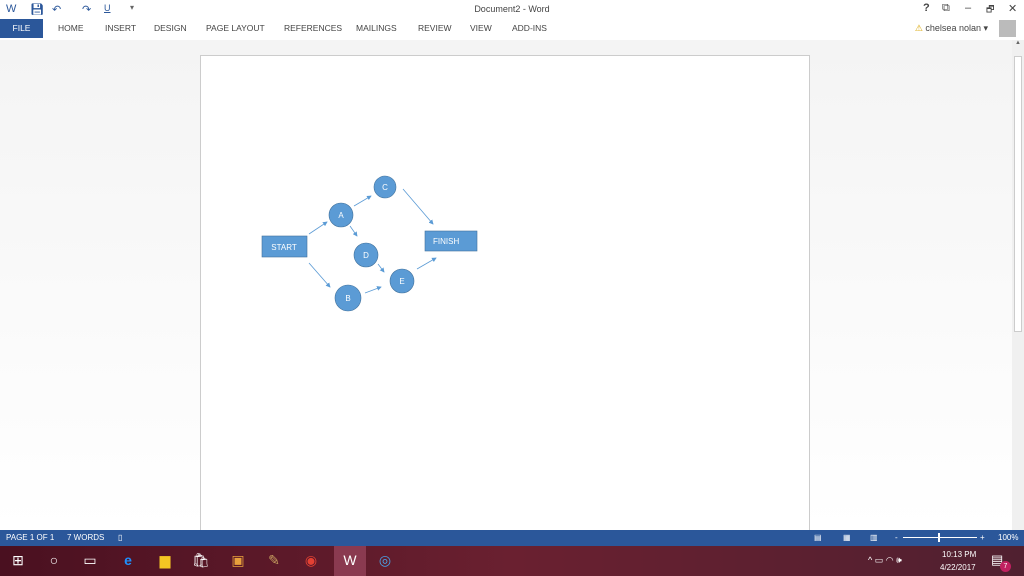 The height and width of the screenshot is (576, 1024). I want to click on node-b-label: B, so click(347, 298).